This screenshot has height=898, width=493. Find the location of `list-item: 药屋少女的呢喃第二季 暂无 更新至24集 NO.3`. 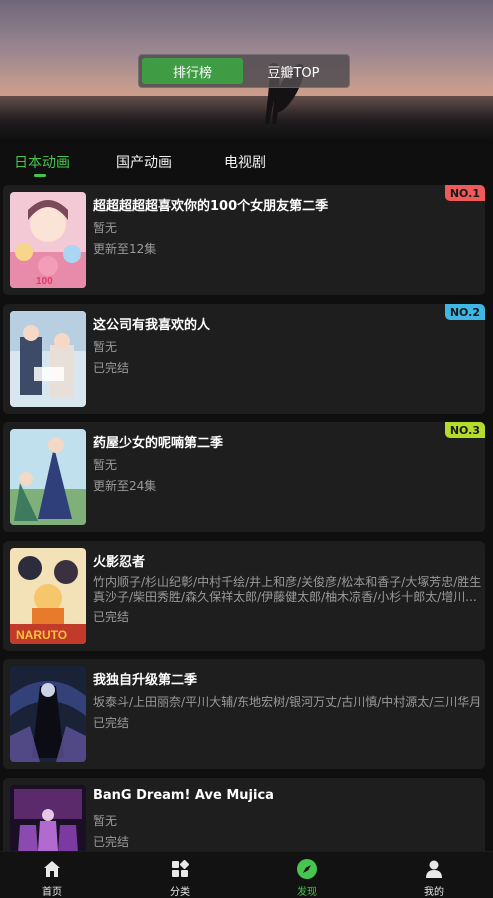

list-item: 药屋少女的呢喃第二季 暂无 更新至24集 NO.3 is located at coordinates (244, 477).